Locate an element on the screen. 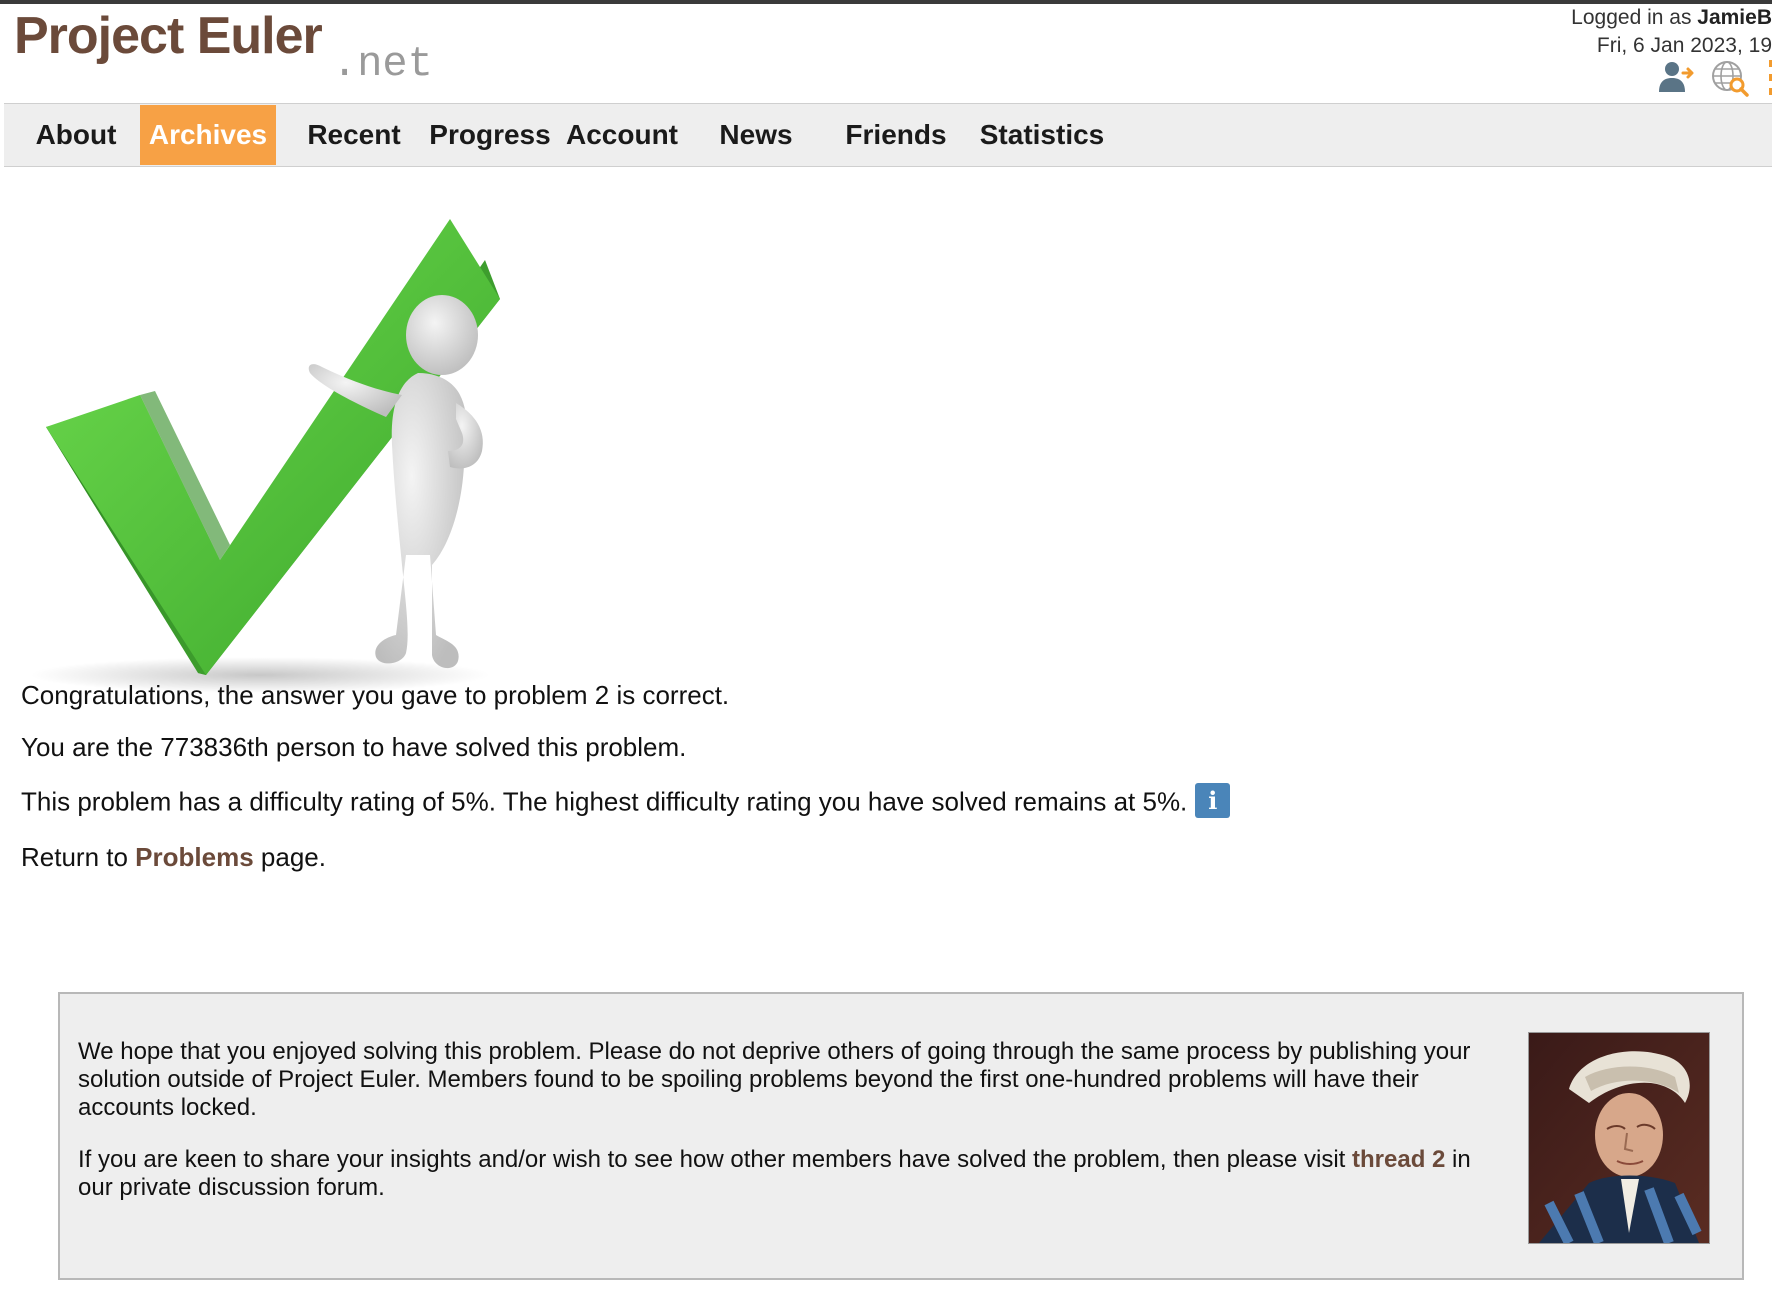  current-datetime: Fri, 6 Jan 2023, 19 is located at coordinates (1684, 45).